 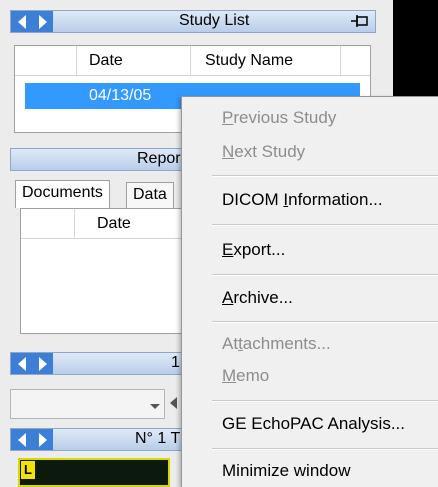 What do you see at coordinates (32, 21) in the screenshot?
I see `study-nav-buttons` at bounding box center [32, 21].